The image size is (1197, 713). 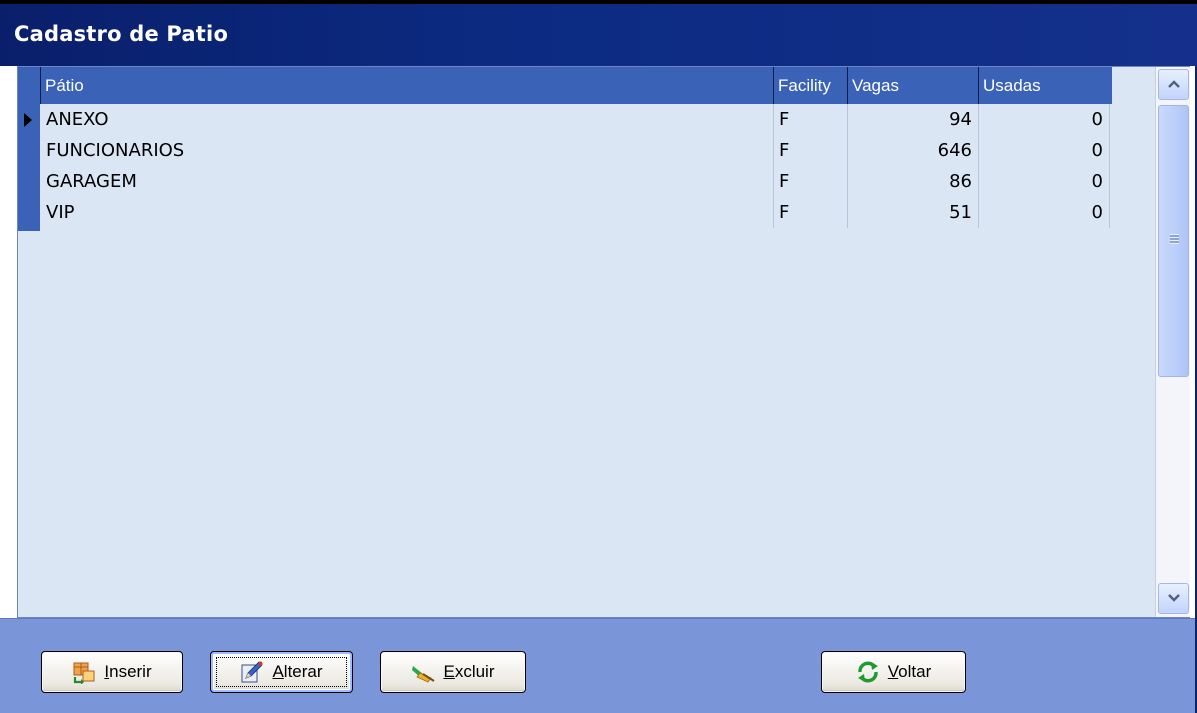 I want to click on grid-header: Pátio Facility Vagas Usadas, so click(x=576, y=85).